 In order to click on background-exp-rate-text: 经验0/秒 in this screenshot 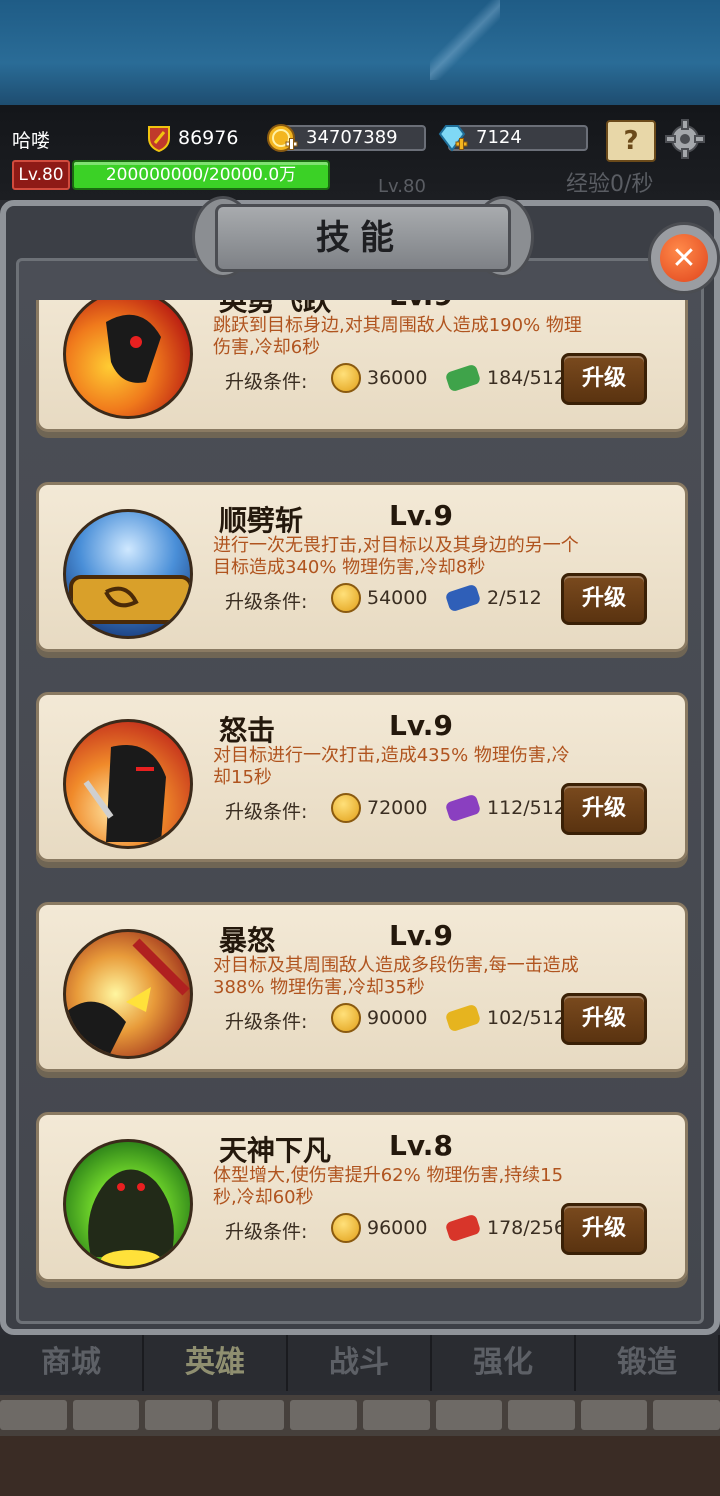, I will do `click(610, 184)`.